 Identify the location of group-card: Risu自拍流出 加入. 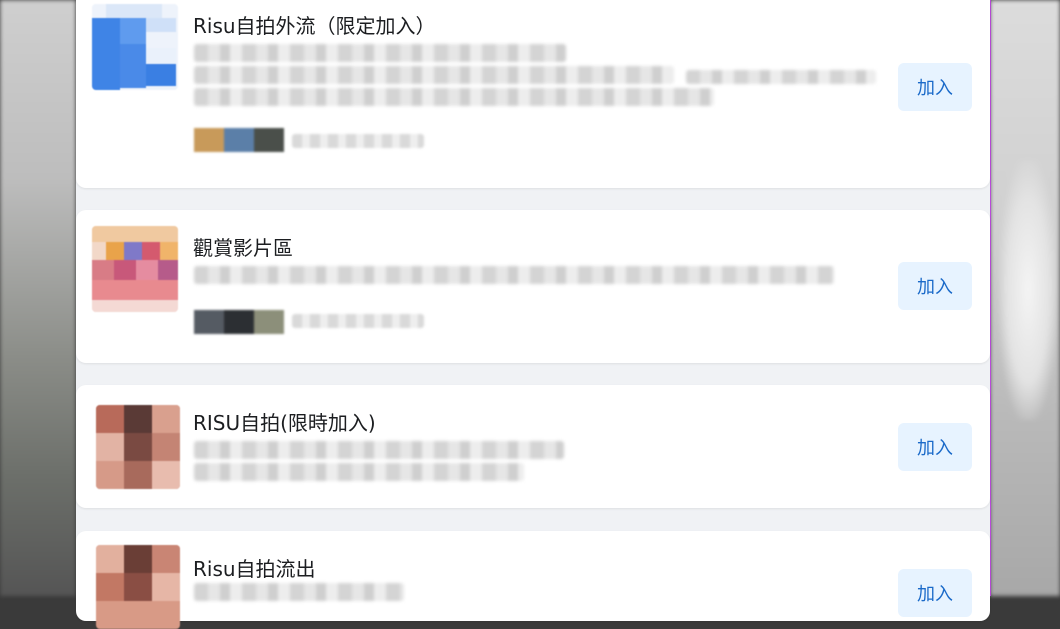
(533, 580).